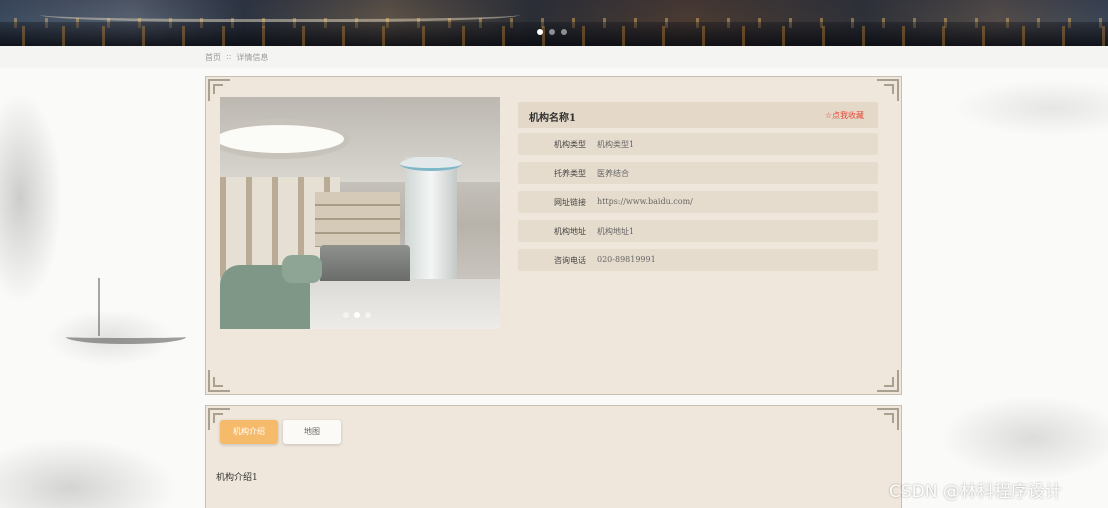  What do you see at coordinates (365, 263) in the screenshot?
I see `photo-reception-desk` at bounding box center [365, 263].